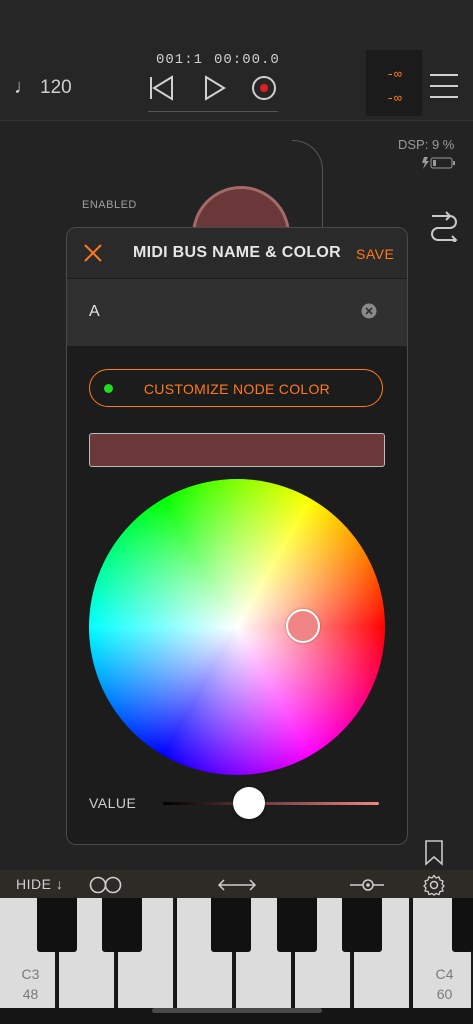  I want to click on home-indicator, so click(237, 1010).